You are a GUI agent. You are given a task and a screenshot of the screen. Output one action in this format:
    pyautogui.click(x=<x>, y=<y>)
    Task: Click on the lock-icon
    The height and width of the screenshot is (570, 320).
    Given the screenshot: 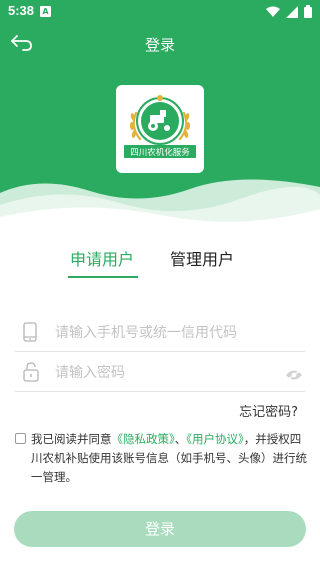 What is the action you would take?
    pyautogui.click(x=31, y=374)
    